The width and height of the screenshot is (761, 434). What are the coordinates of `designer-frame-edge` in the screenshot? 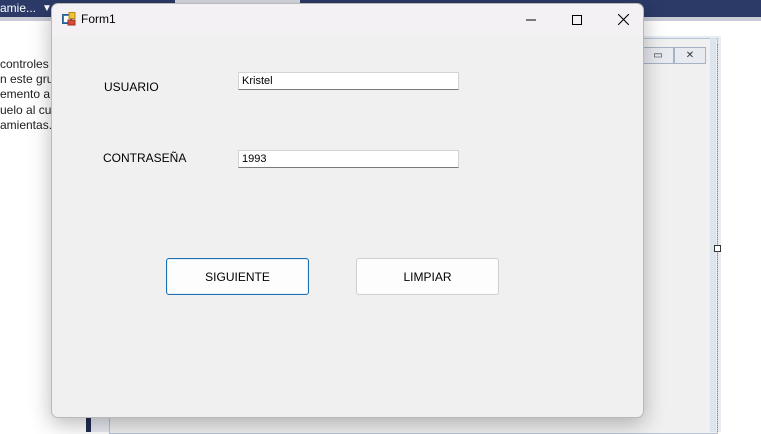 It's located at (713, 235).